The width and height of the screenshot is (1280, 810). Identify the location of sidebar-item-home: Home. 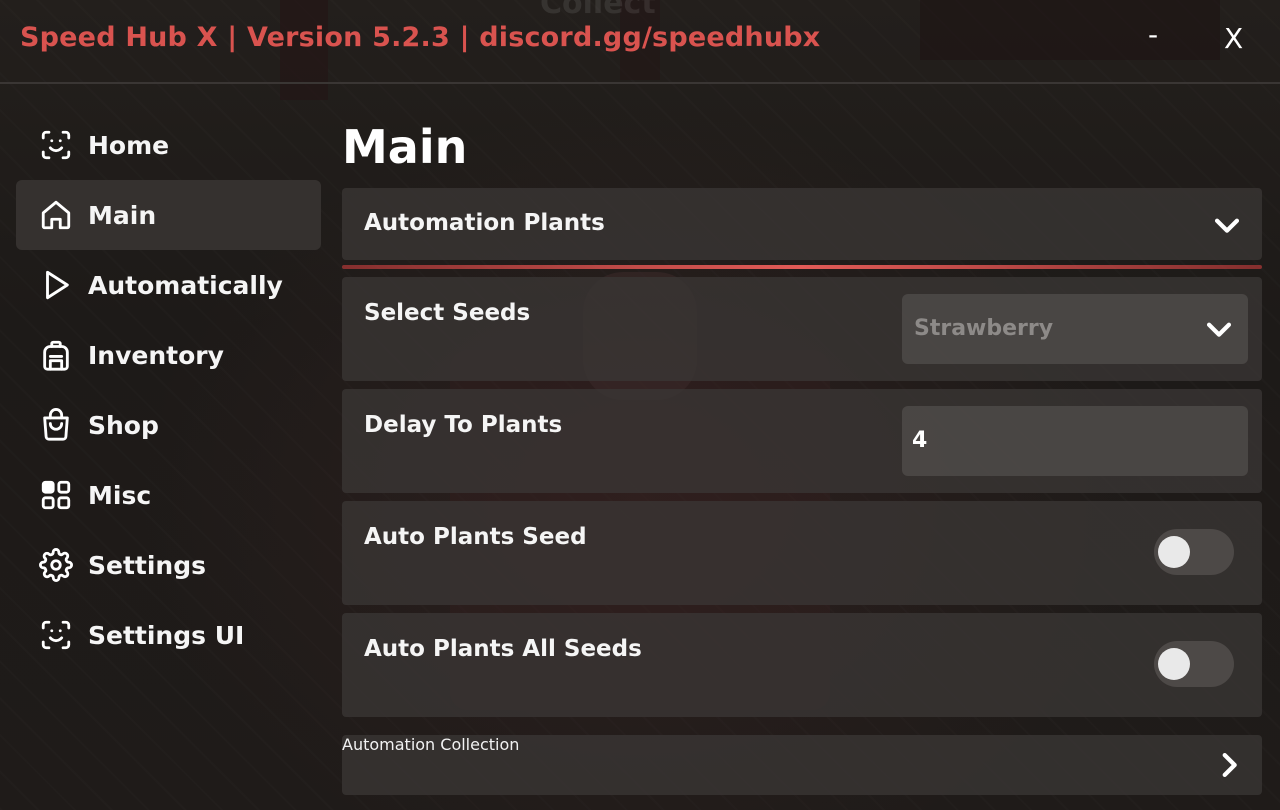
(168, 145).